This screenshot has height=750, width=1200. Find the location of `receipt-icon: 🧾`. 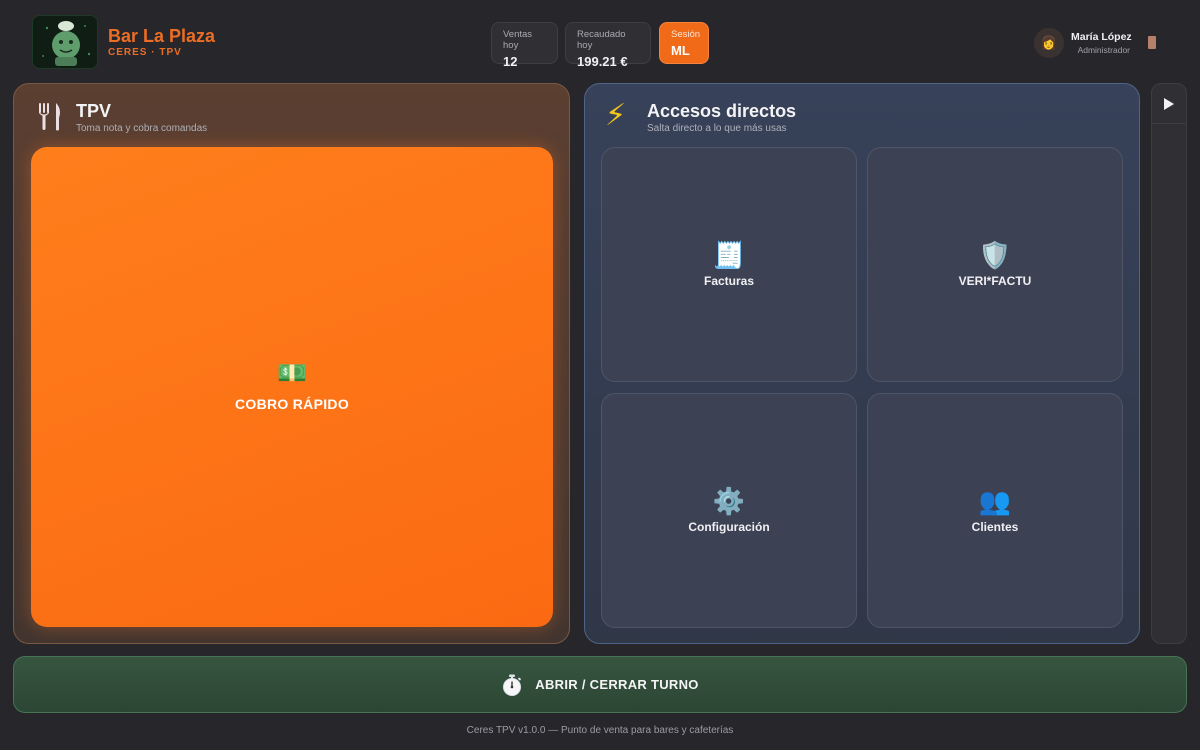

receipt-icon: 🧾 is located at coordinates (729, 254).